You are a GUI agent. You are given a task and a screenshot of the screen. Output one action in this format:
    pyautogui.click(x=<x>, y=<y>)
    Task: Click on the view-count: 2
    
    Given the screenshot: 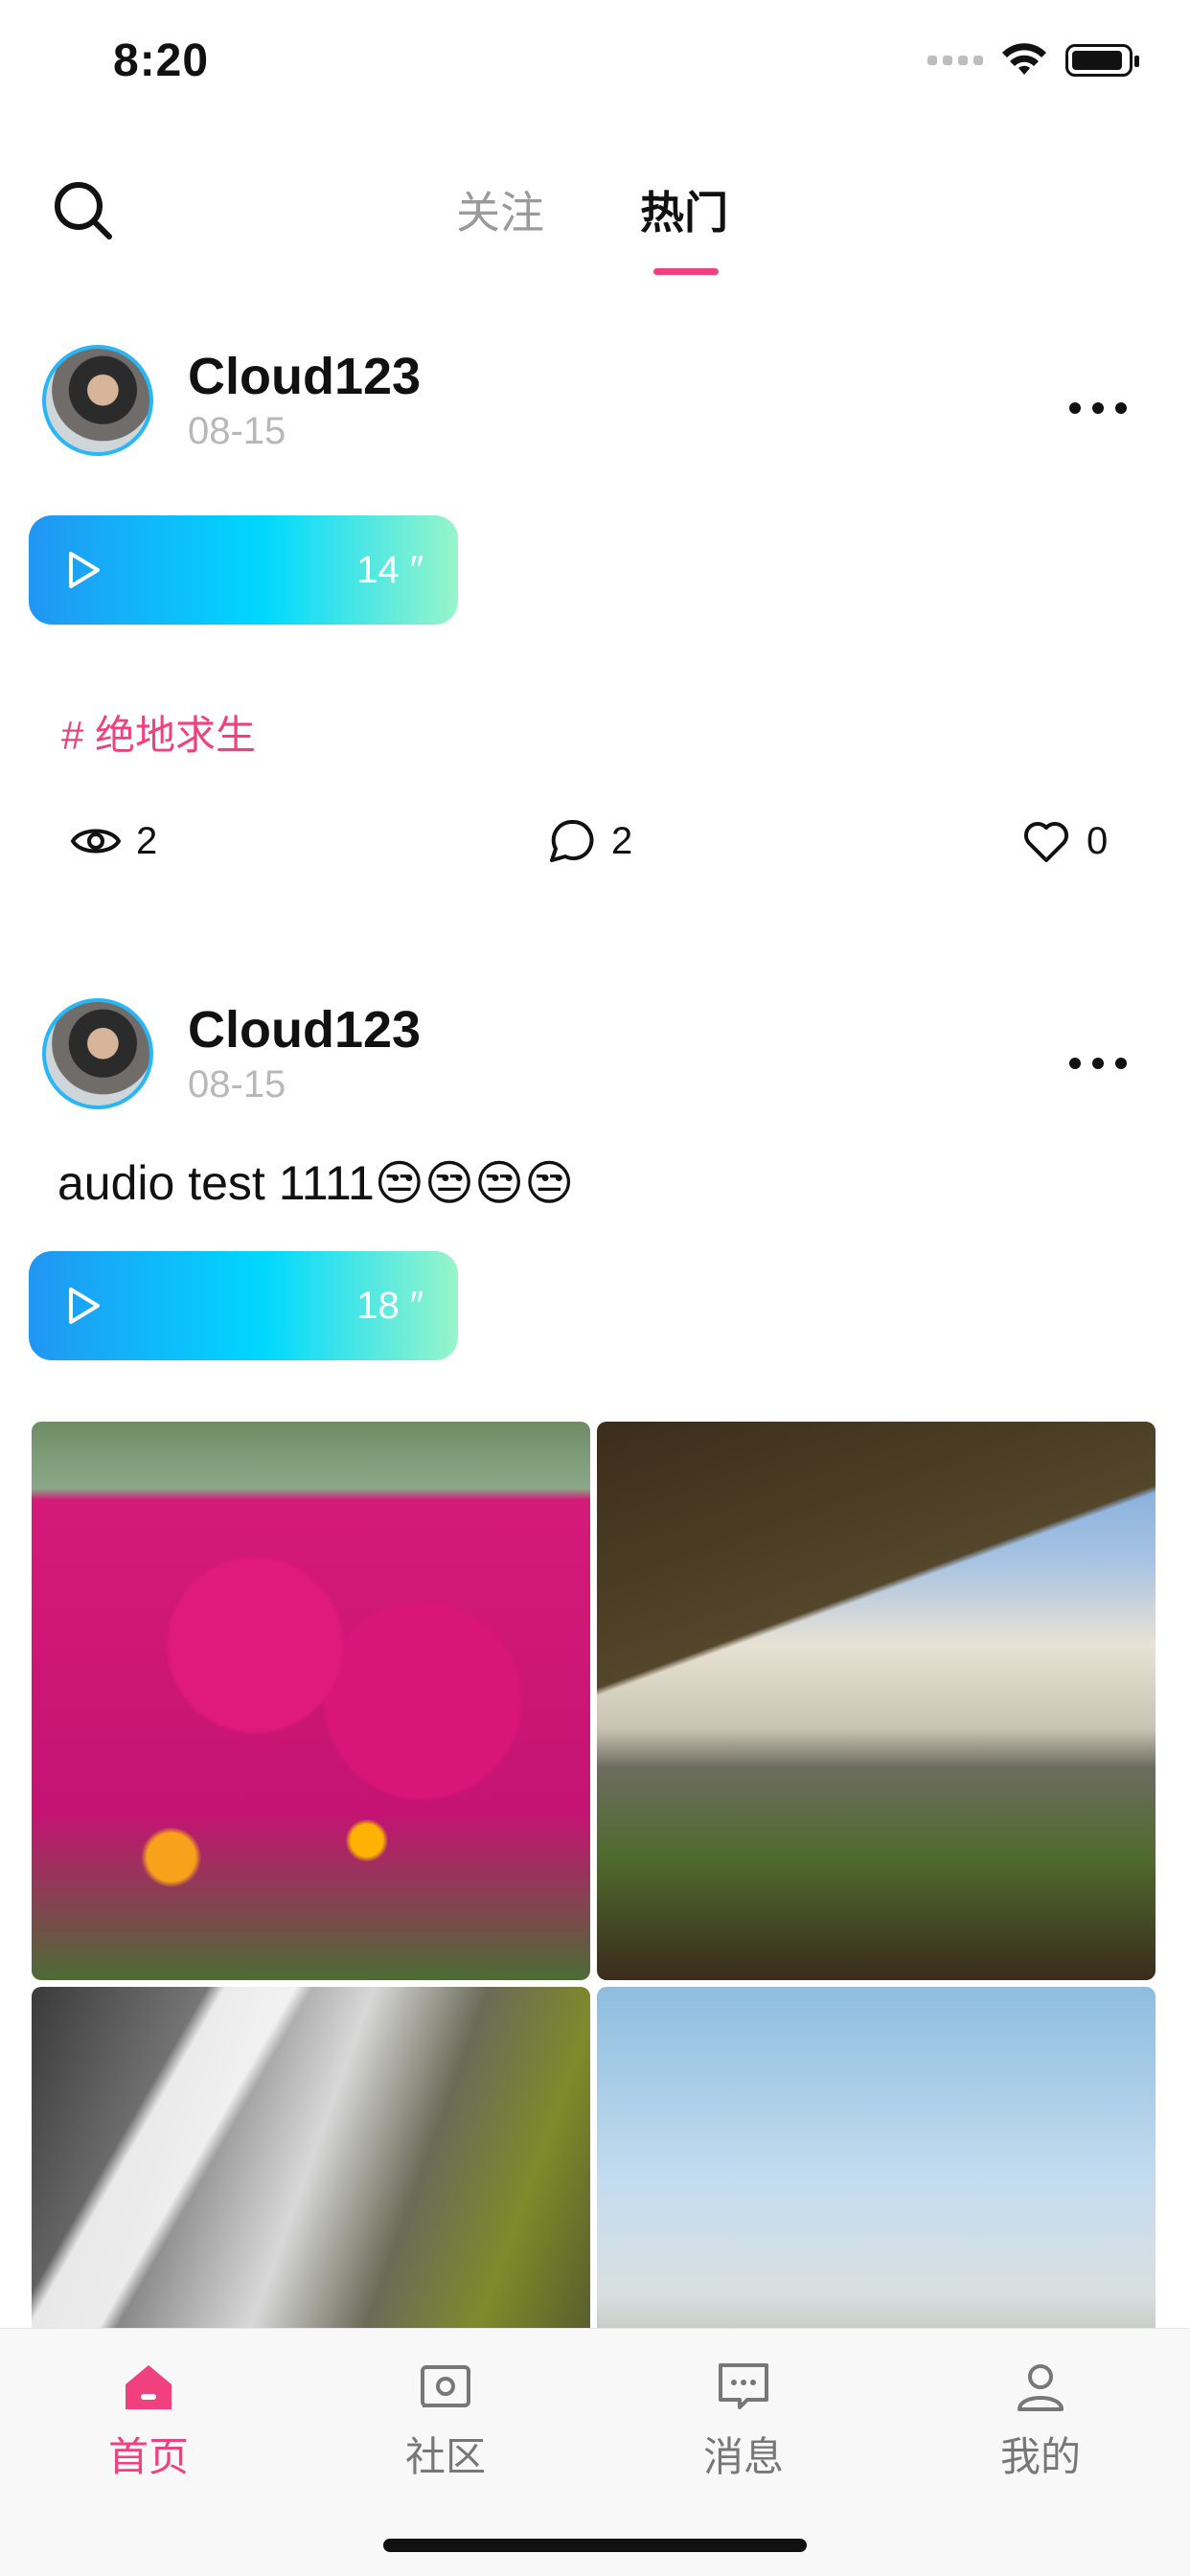 What is the action you would take?
    pyautogui.click(x=113, y=841)
    